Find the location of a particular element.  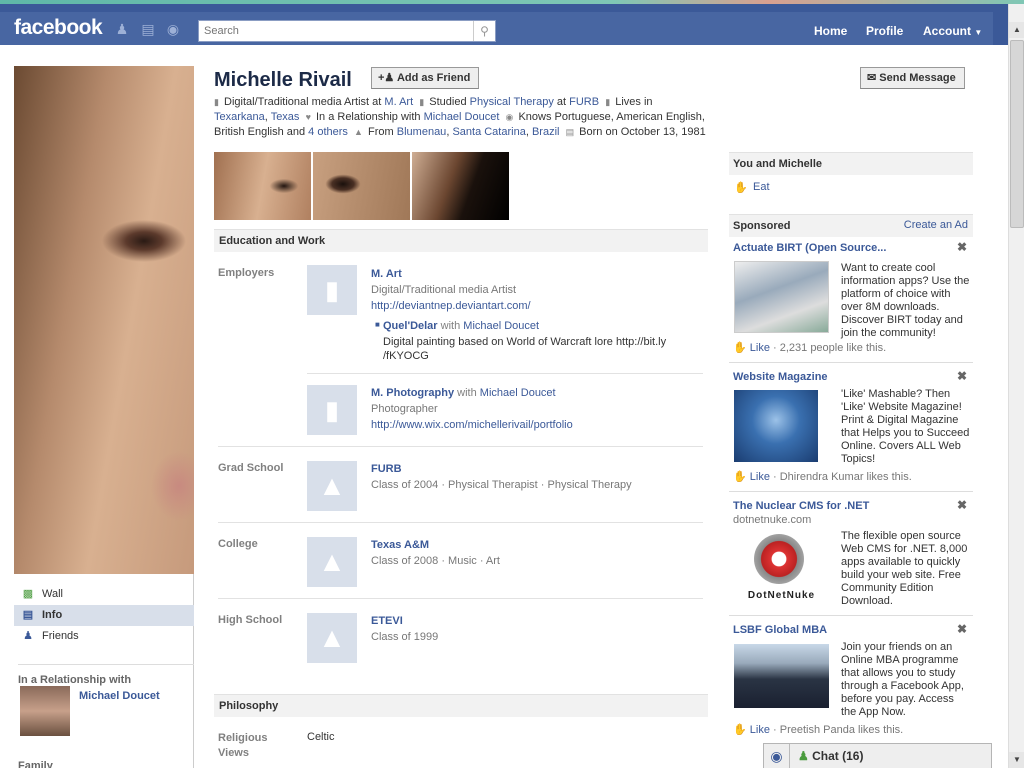

hometown-icon: ▲ is located at coordinates (358, 132).